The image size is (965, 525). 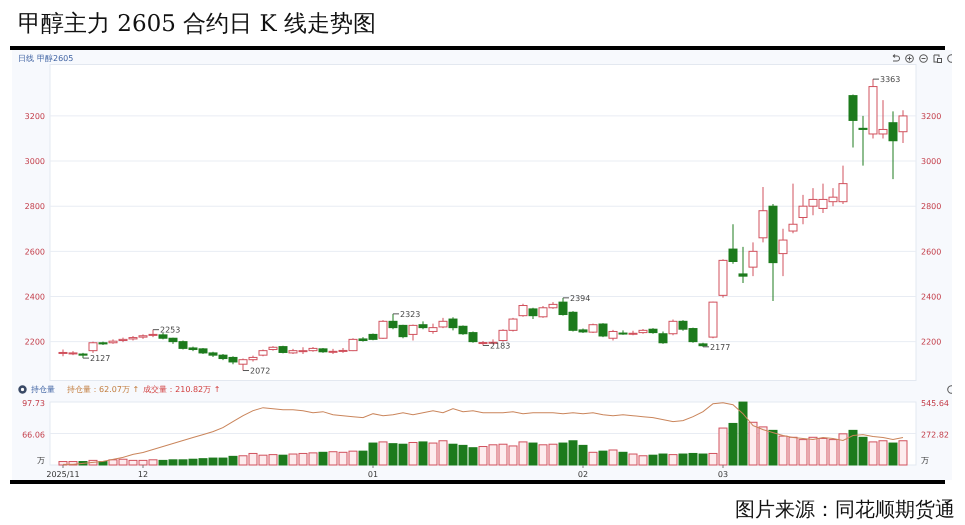 What do you see at coordinates (43, 389) in the screenshot?
I see `indicator-toggle: 持仓量` at bounding box center [43, 389].